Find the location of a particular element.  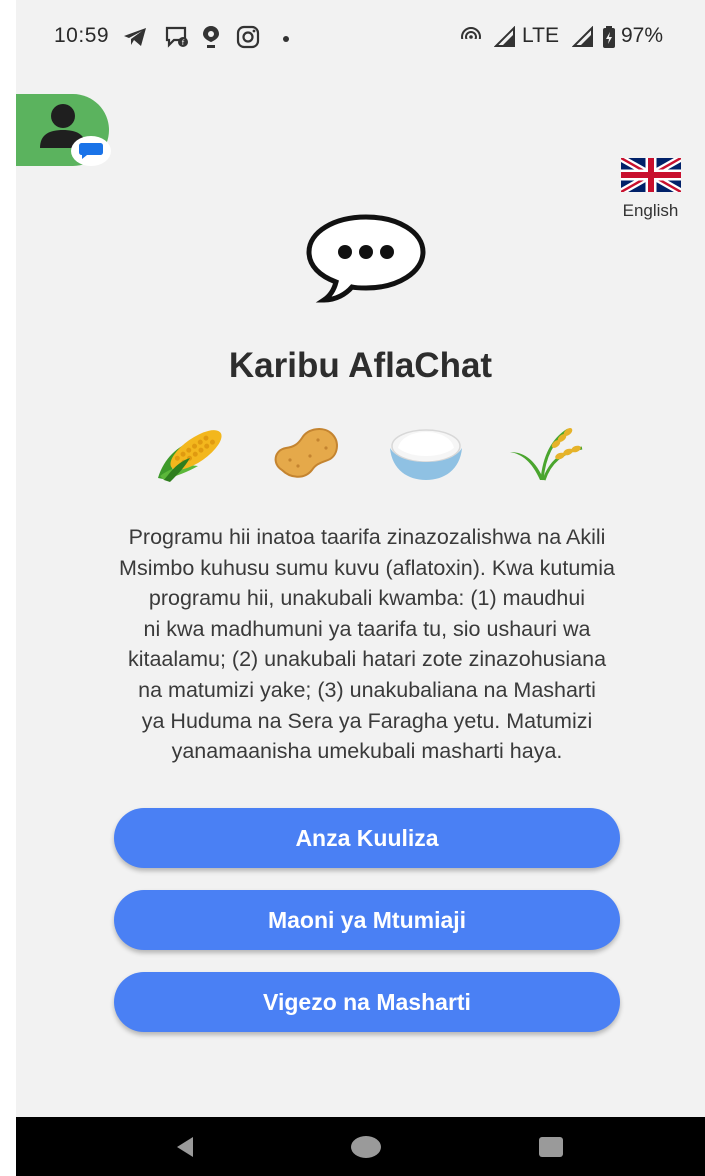

user-feedback-button: Maoni ya Mtumiaji is located at coordinates (367, 920).